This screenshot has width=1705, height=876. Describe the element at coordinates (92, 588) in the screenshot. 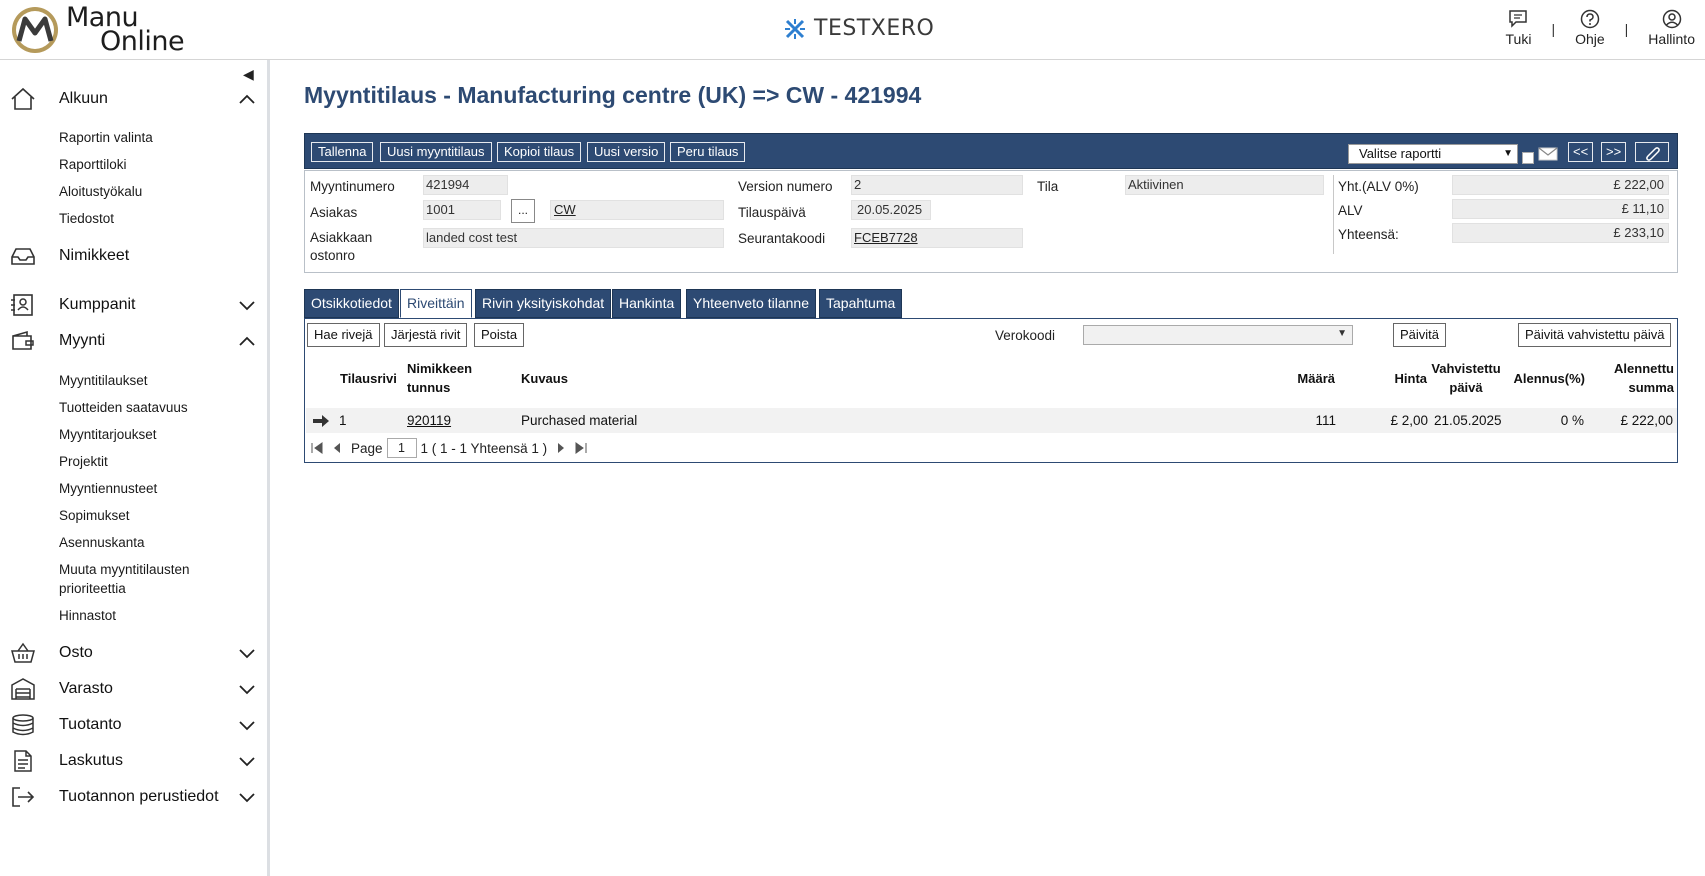

I see `sidebar-subitem-muuta-prioriteettia-line2: prioriteettia` at that location.